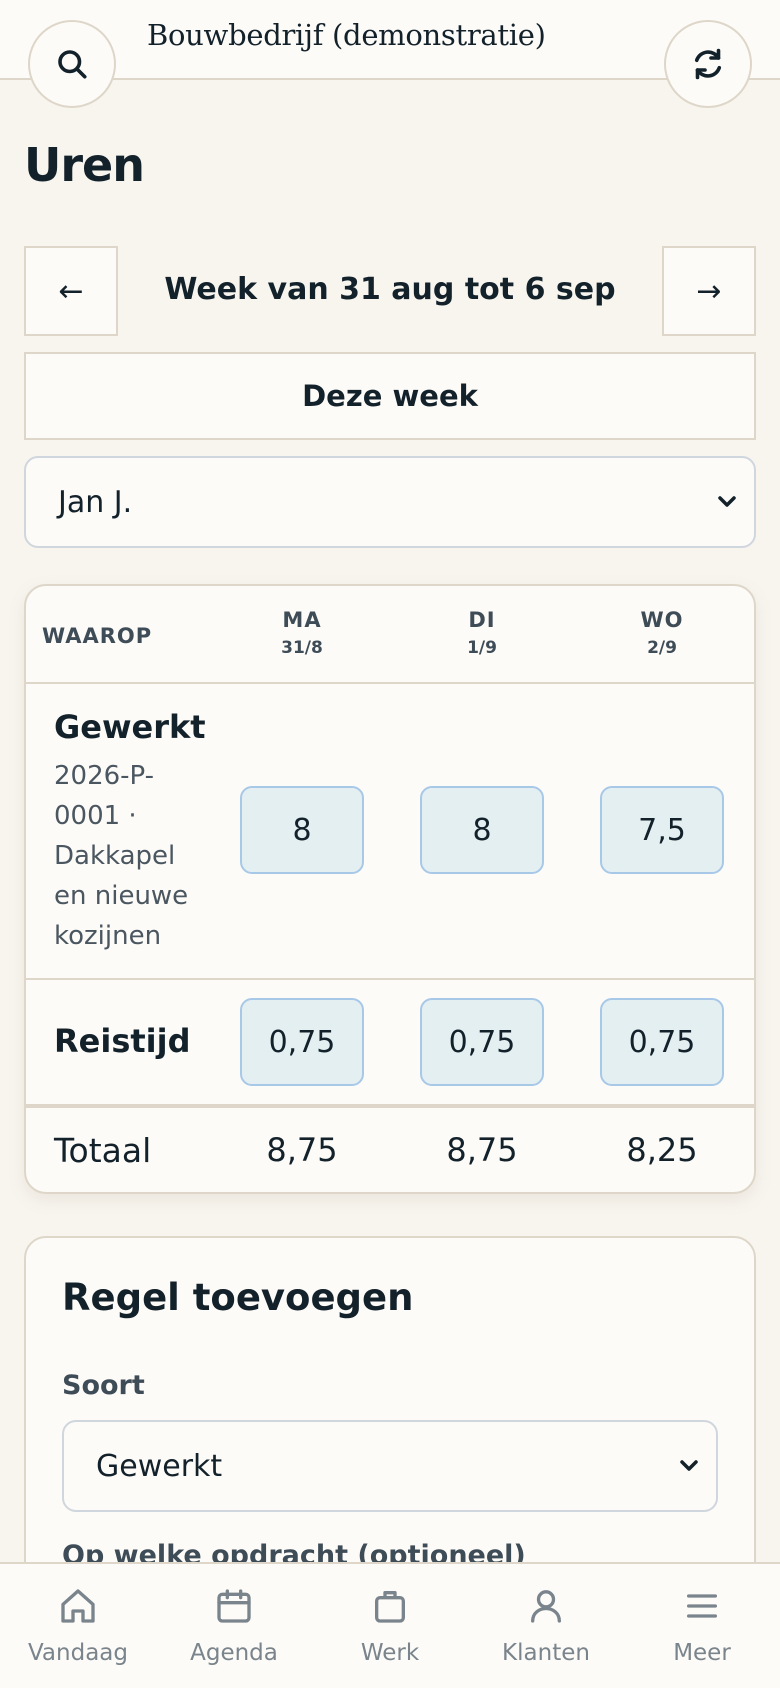 The image size is (780, 1688). Describe the element at coordinates (390, 1466) in the screenshot. I see `type-select: Gewerkt` at that location.